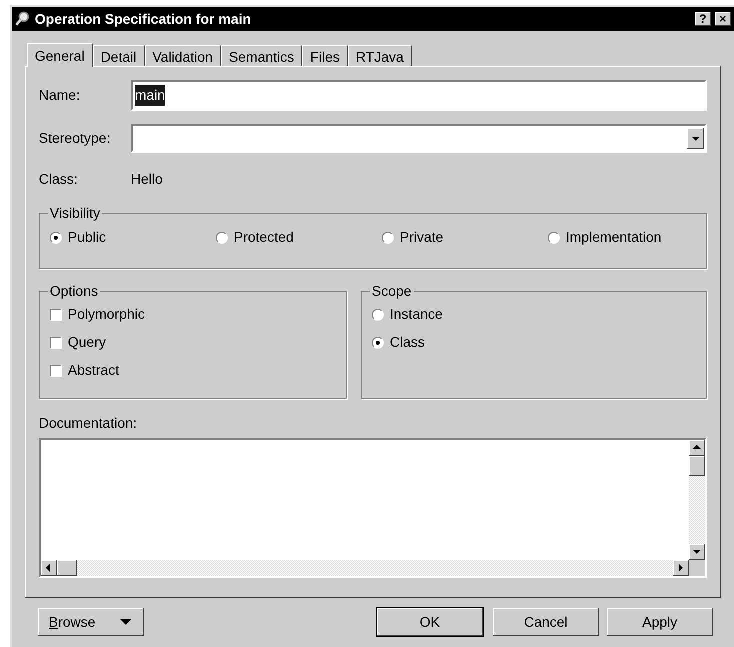  What do you see at coordinates (264, 237) in the screenshot?
I see `radio-label: Protected` at bounding box center [264, 237].